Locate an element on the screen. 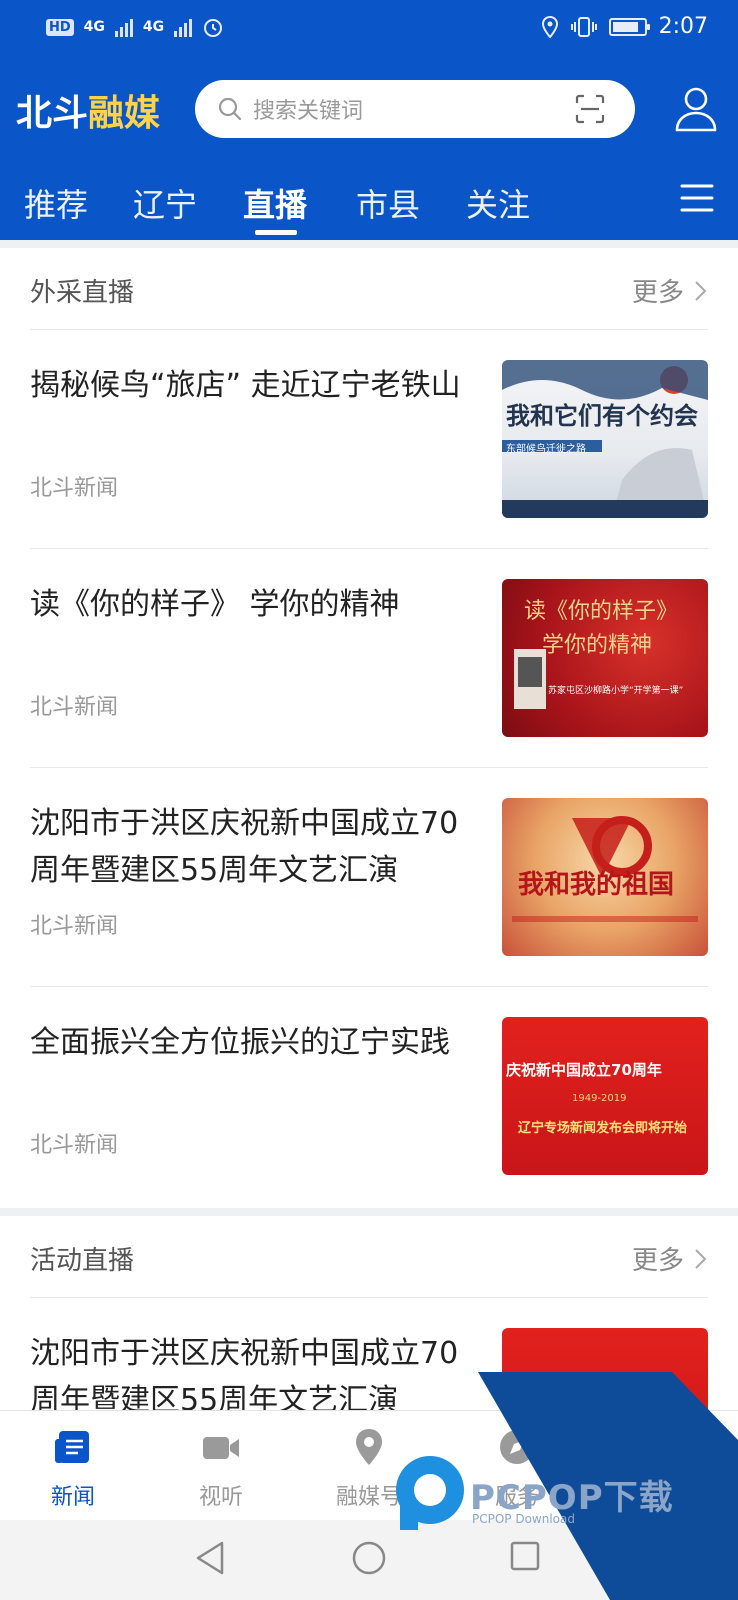  logo-part1: 北斗 is located at coordinates (52, 113).